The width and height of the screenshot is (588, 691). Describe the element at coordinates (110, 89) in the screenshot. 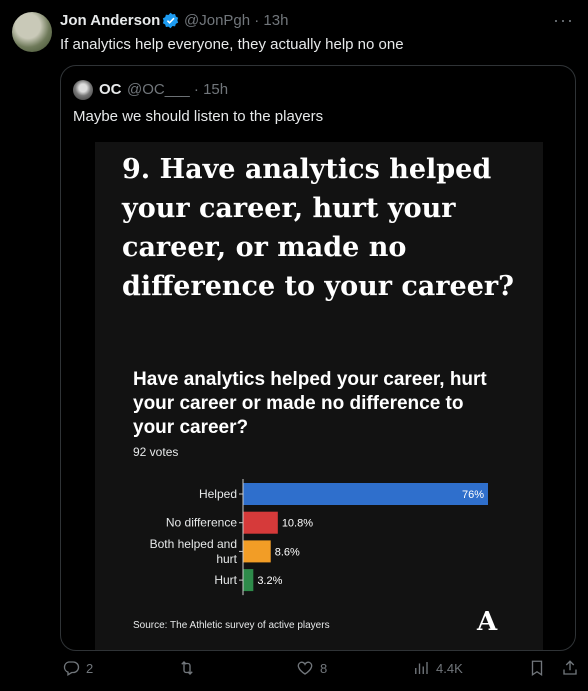

I see `quote-author-name: OC` at that location.